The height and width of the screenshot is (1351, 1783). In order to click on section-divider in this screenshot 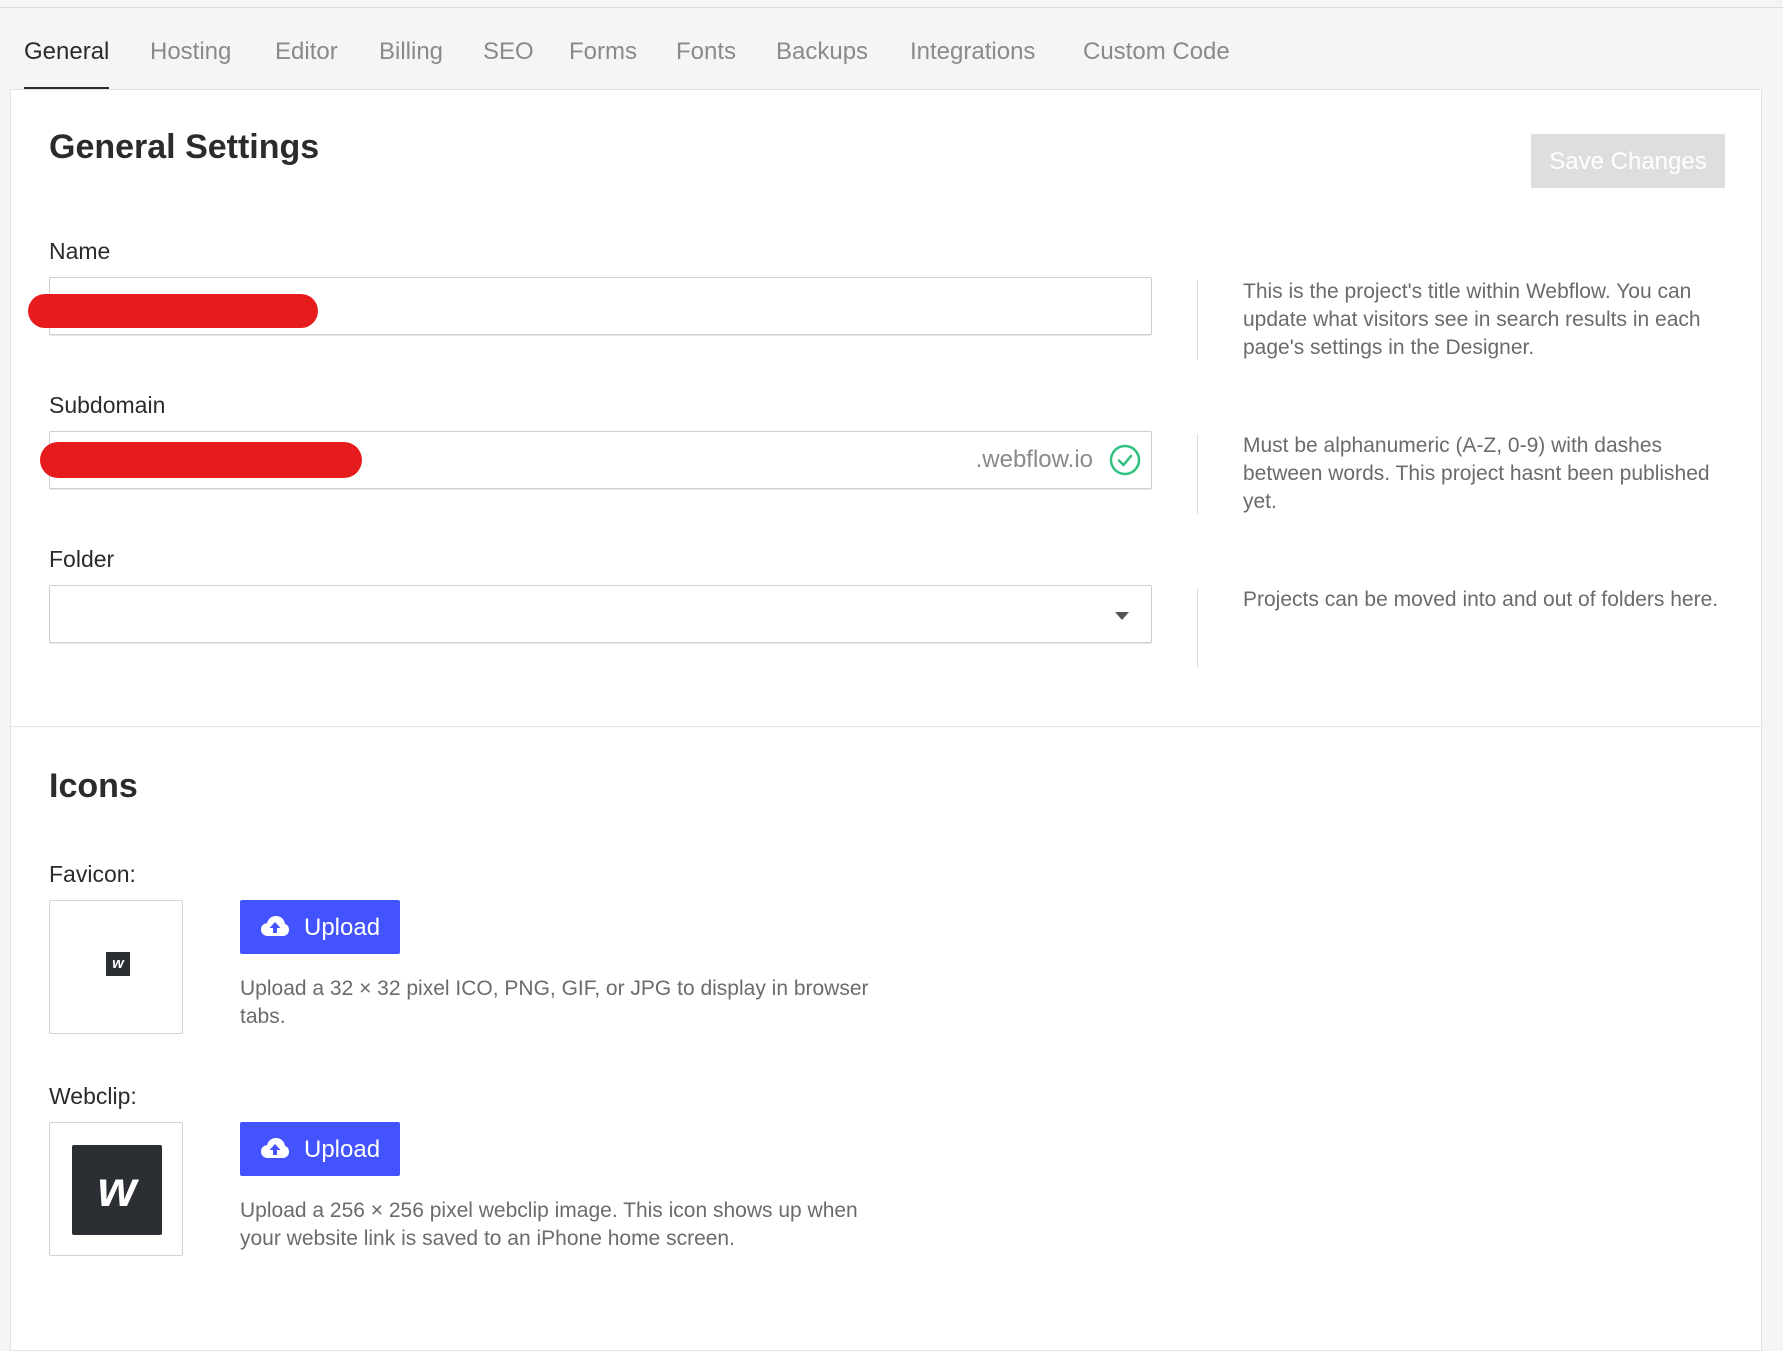, I will do `click(886, 726)`.